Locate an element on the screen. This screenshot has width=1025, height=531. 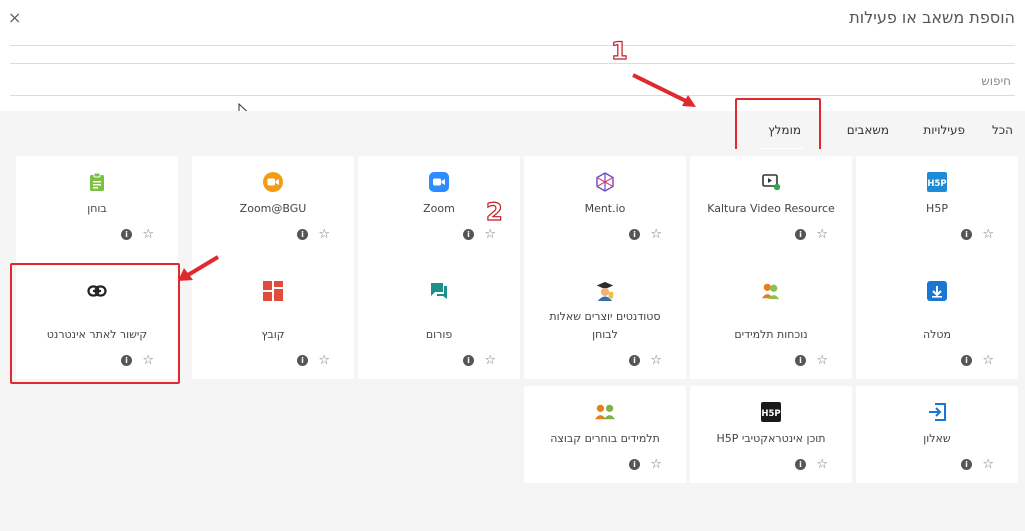
activity-card: בוחן i ☆ is located at coordinates (97, 213).